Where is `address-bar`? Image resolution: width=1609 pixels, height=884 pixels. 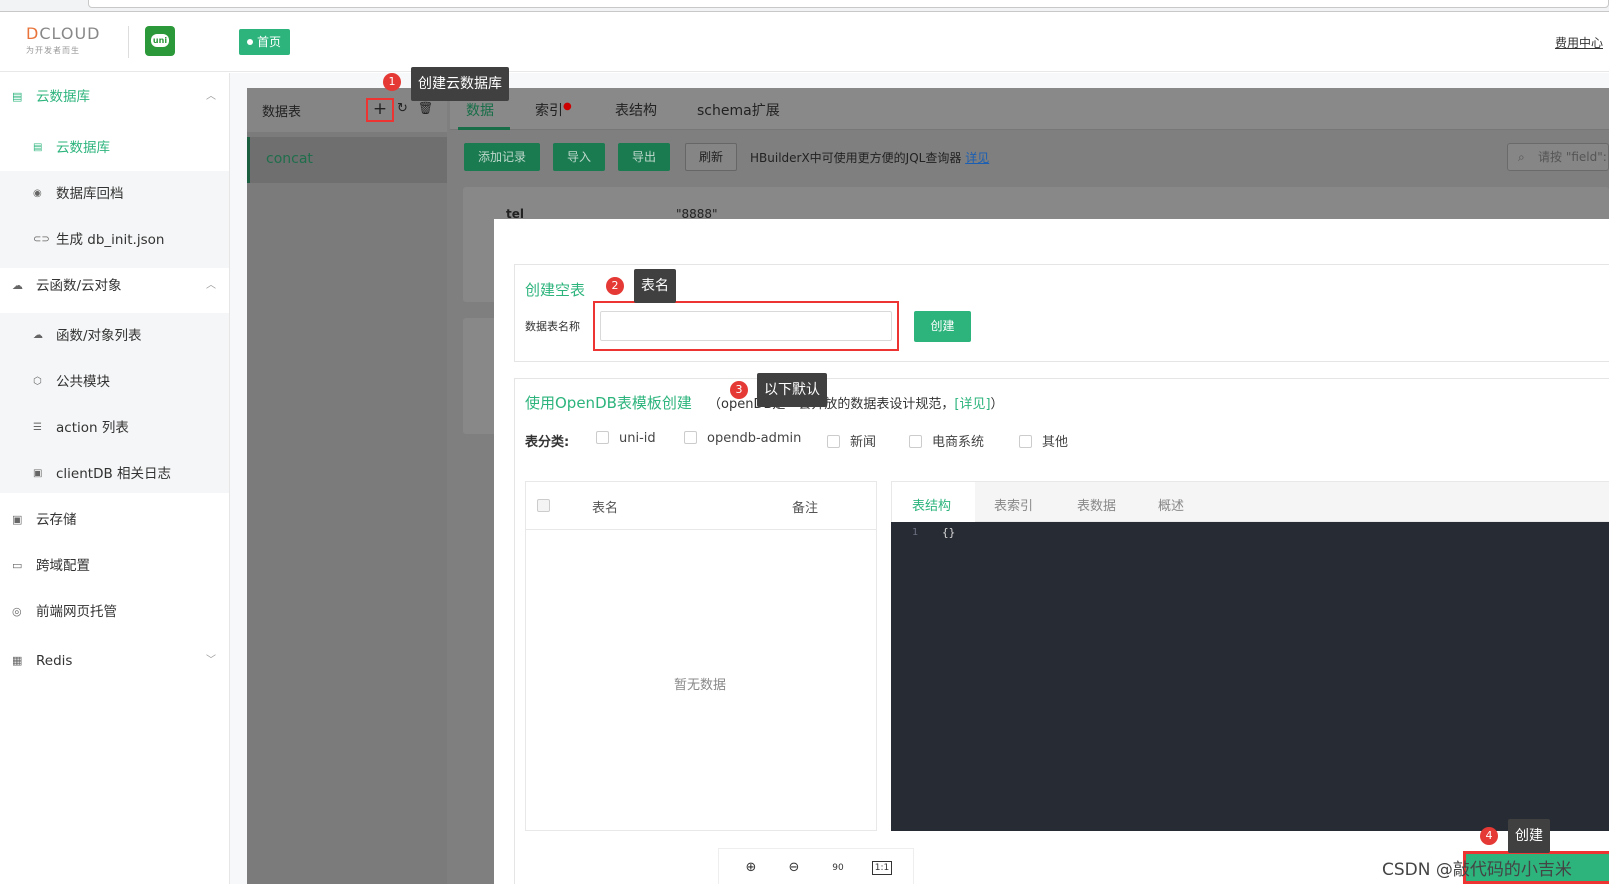
address-bar is located at coordinates (848, 4).